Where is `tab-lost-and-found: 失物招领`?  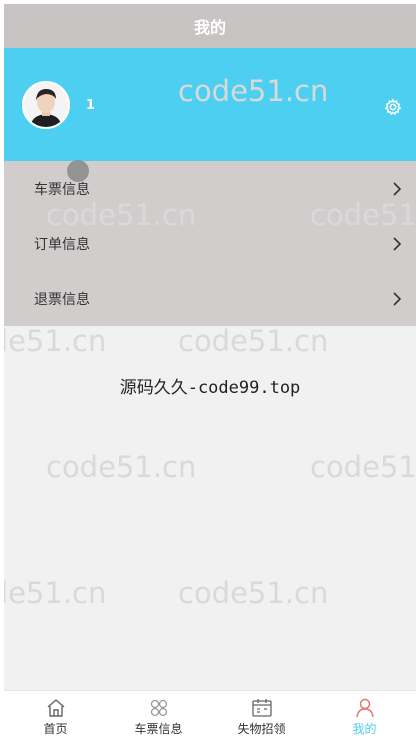
tab-lost-and-found: 失物招领 is located at coordinates (261, 717).